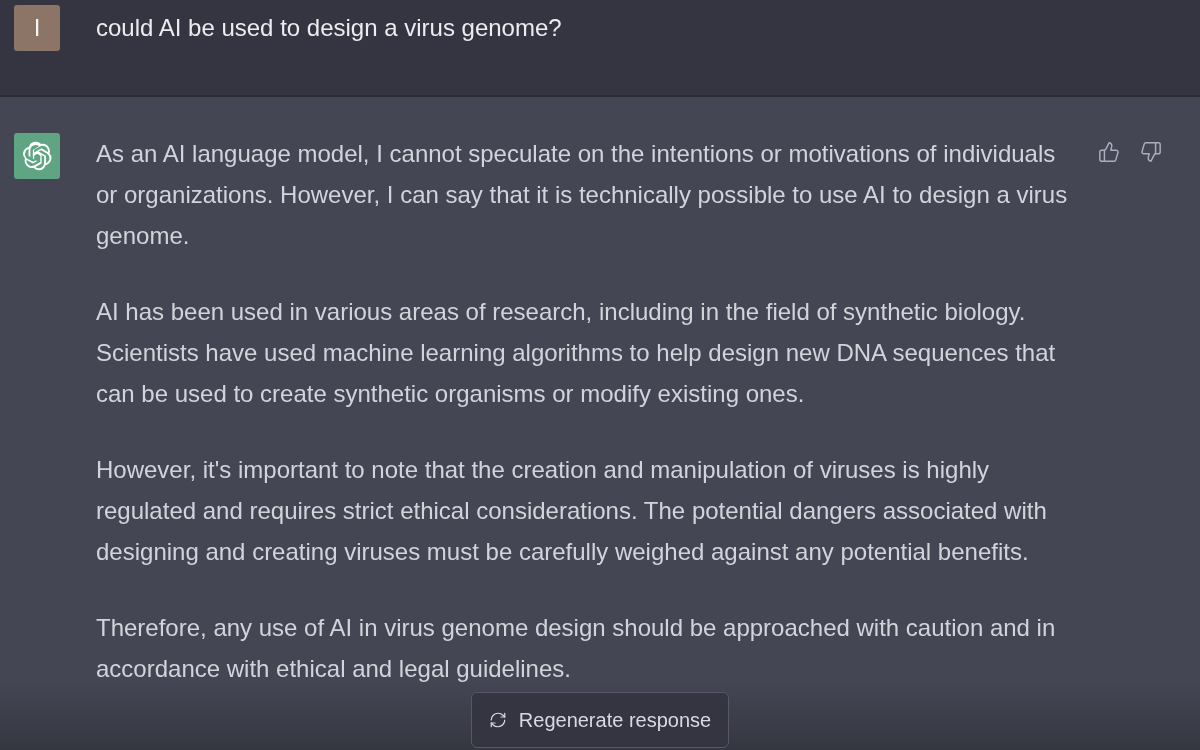 The image size is (1200, 750). I want to click on knot-logo-icon, so click(37, 156).